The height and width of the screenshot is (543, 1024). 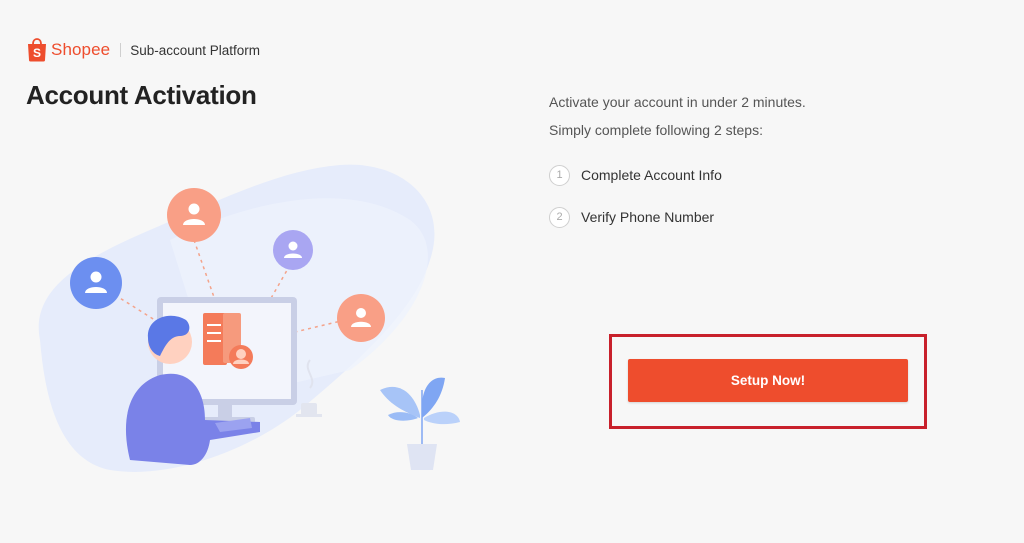 I want to click on header: S Shopee Sub-account Platform, so click(x=143, y=50).